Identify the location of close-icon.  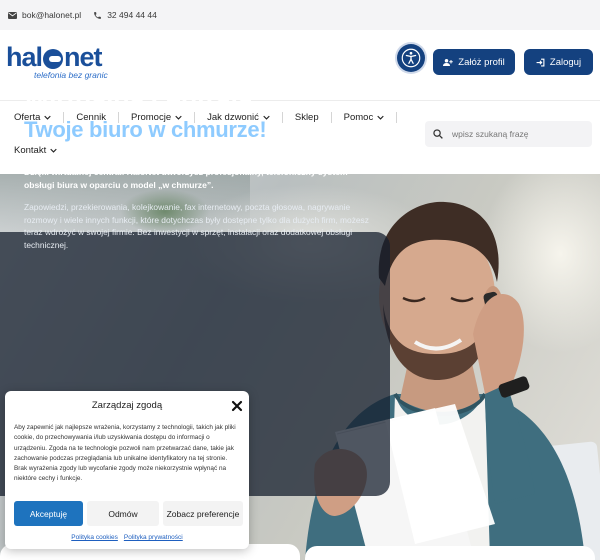
(237, 406).